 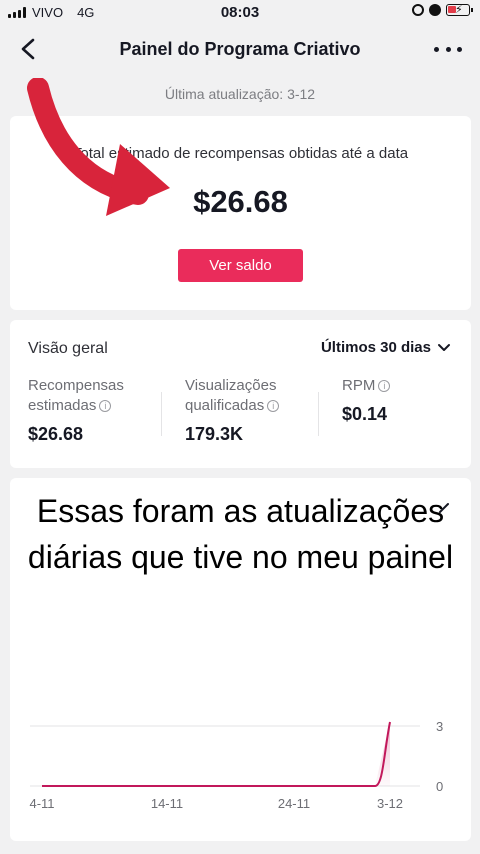 I want to click on chart-series, so click(x=216, y=754).